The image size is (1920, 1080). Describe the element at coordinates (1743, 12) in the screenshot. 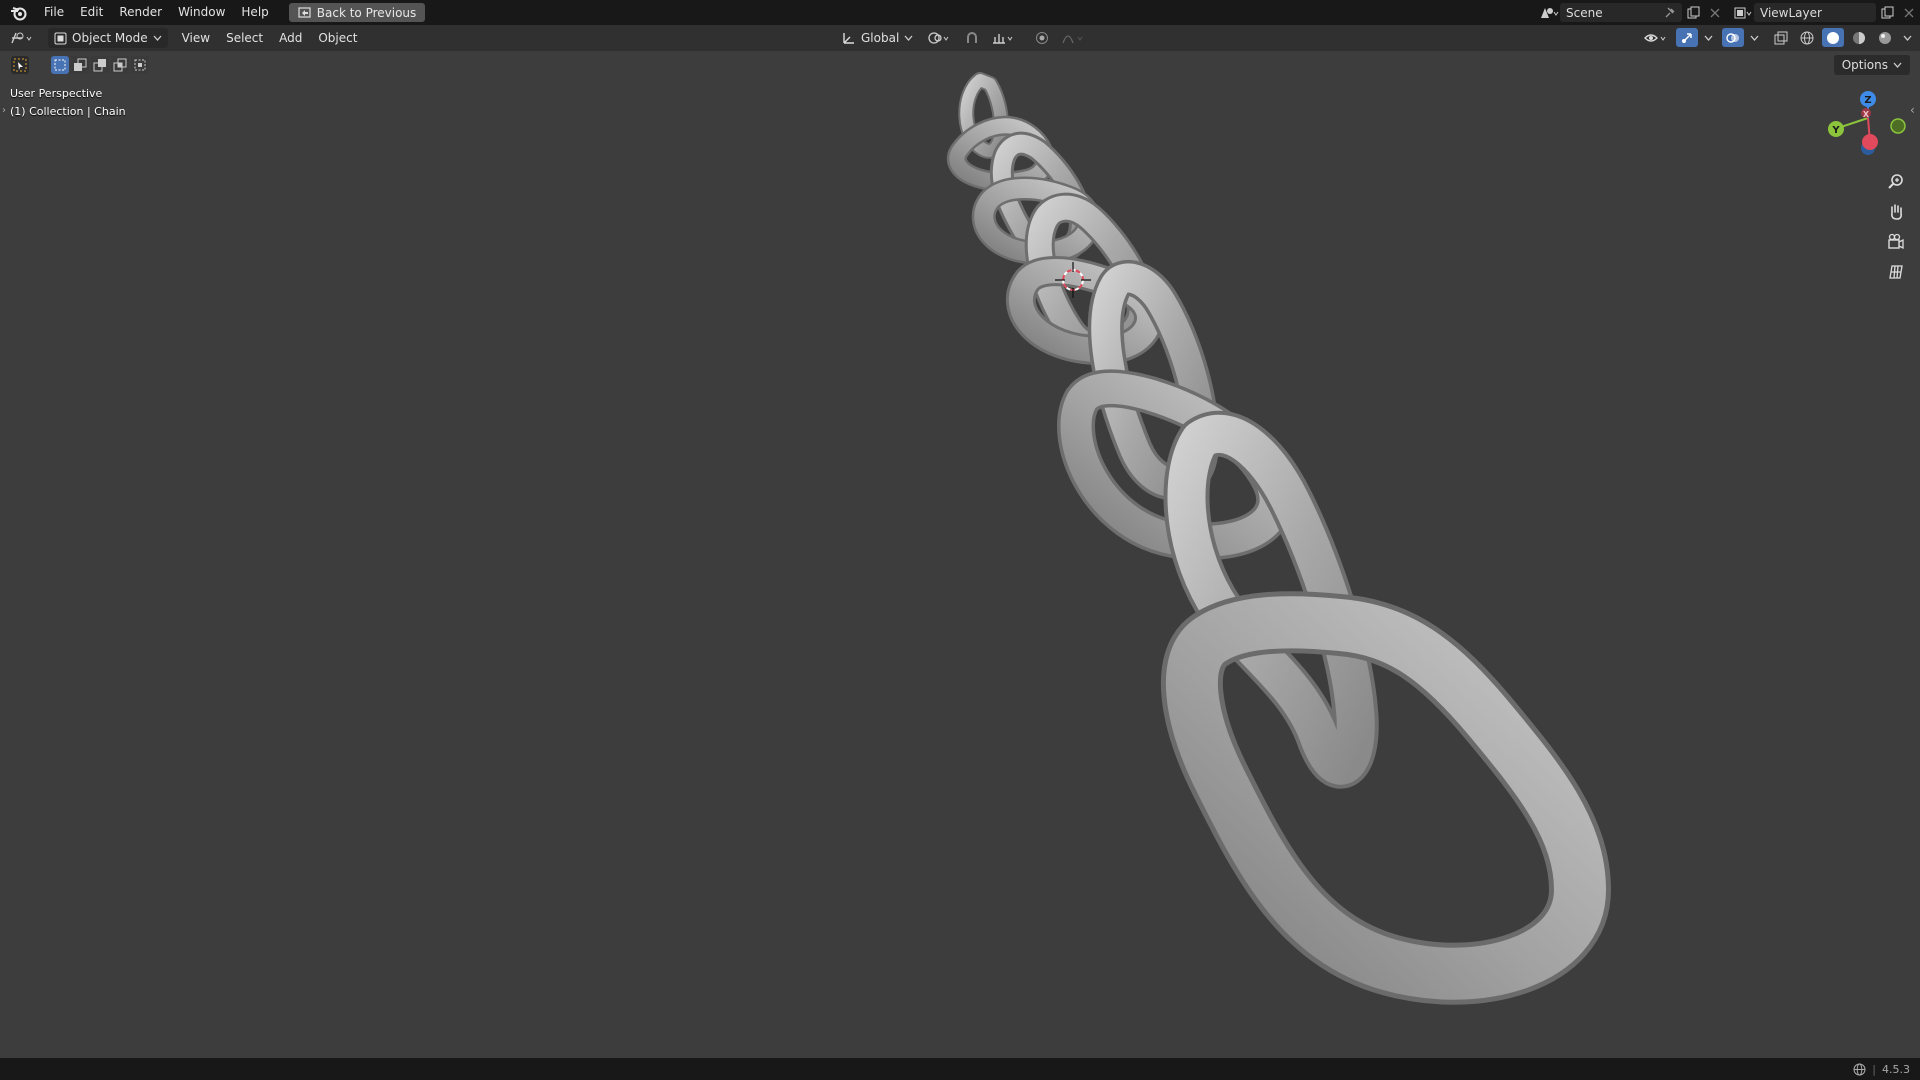

I see `viewlayer-browse-icon` at that location.